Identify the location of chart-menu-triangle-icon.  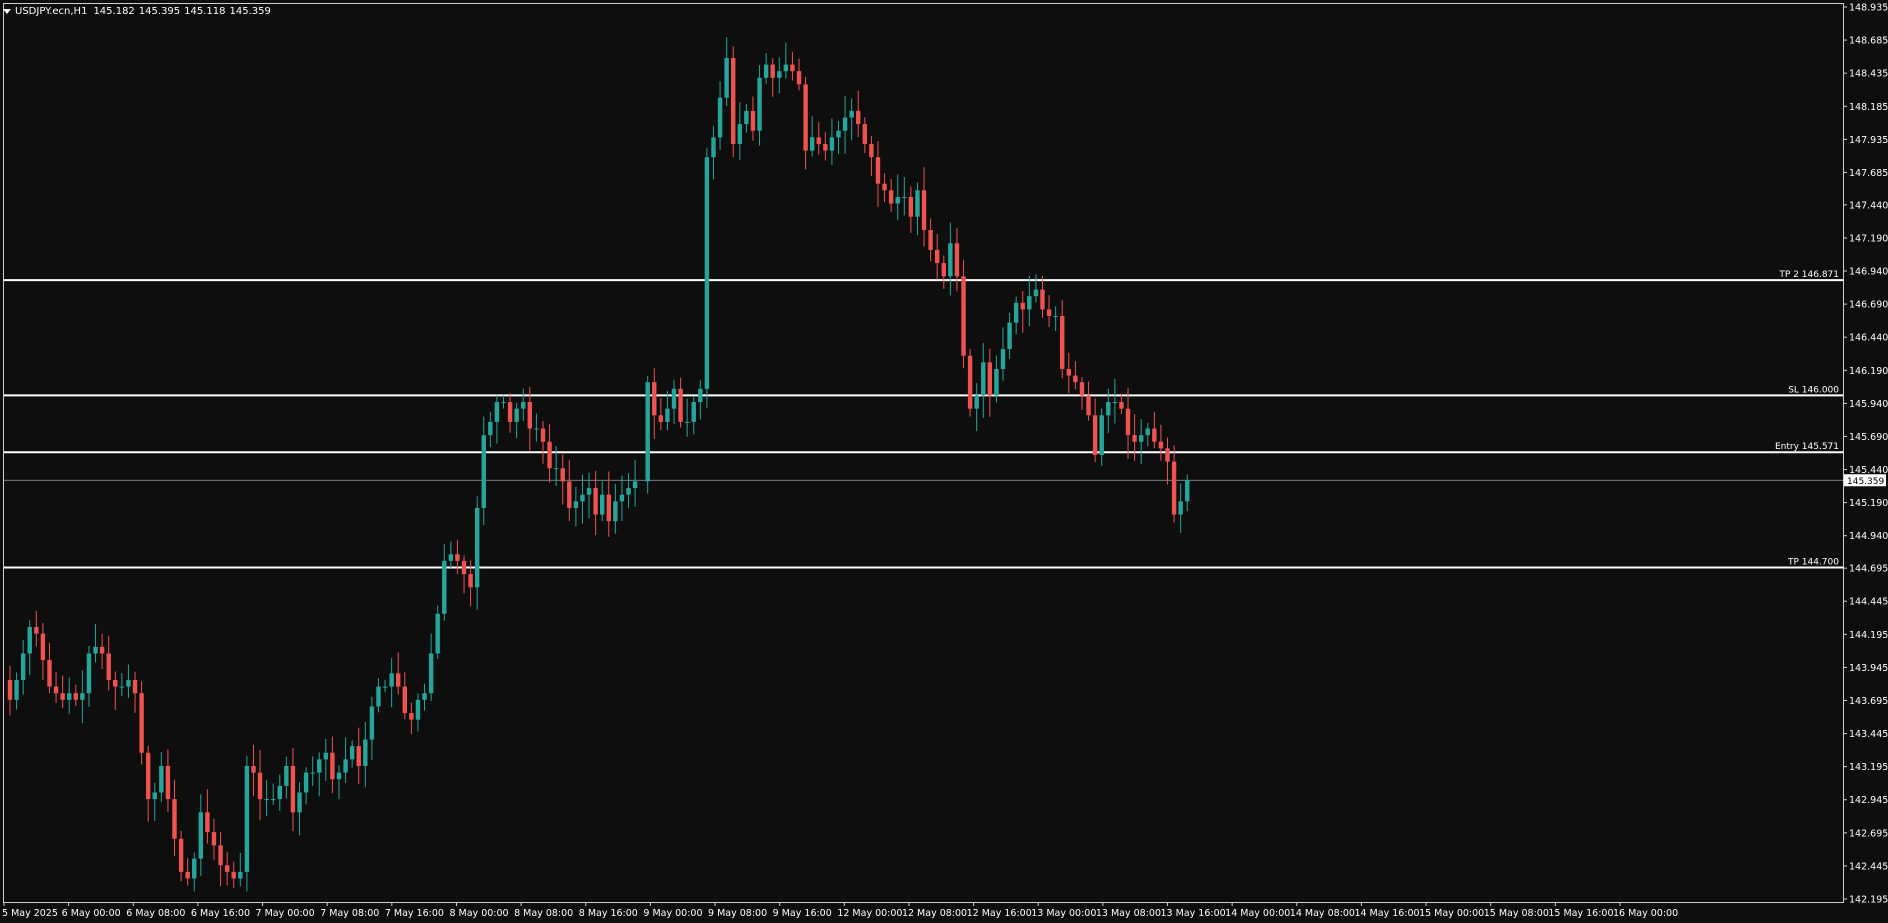
(7, 11).